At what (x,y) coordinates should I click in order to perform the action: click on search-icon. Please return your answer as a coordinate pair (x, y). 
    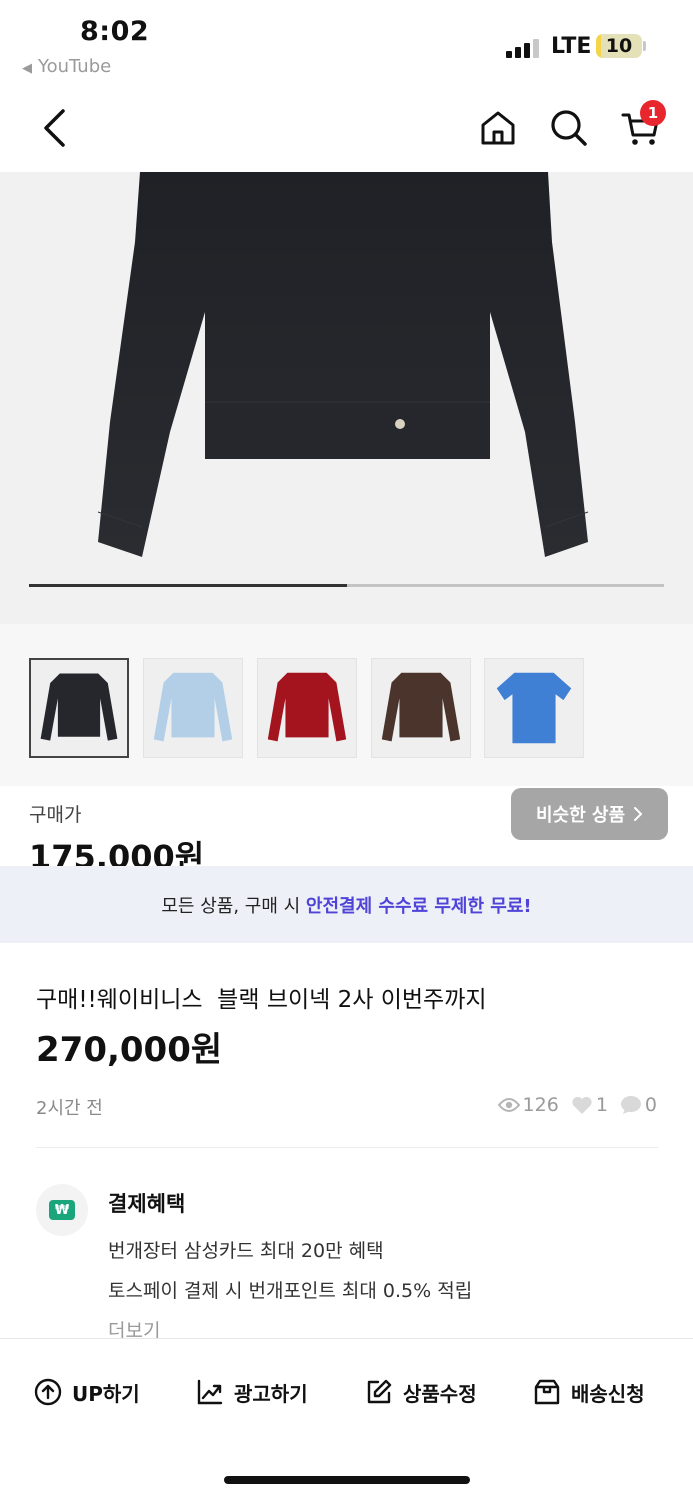
    Looking at the image, I should click on (569, 128).